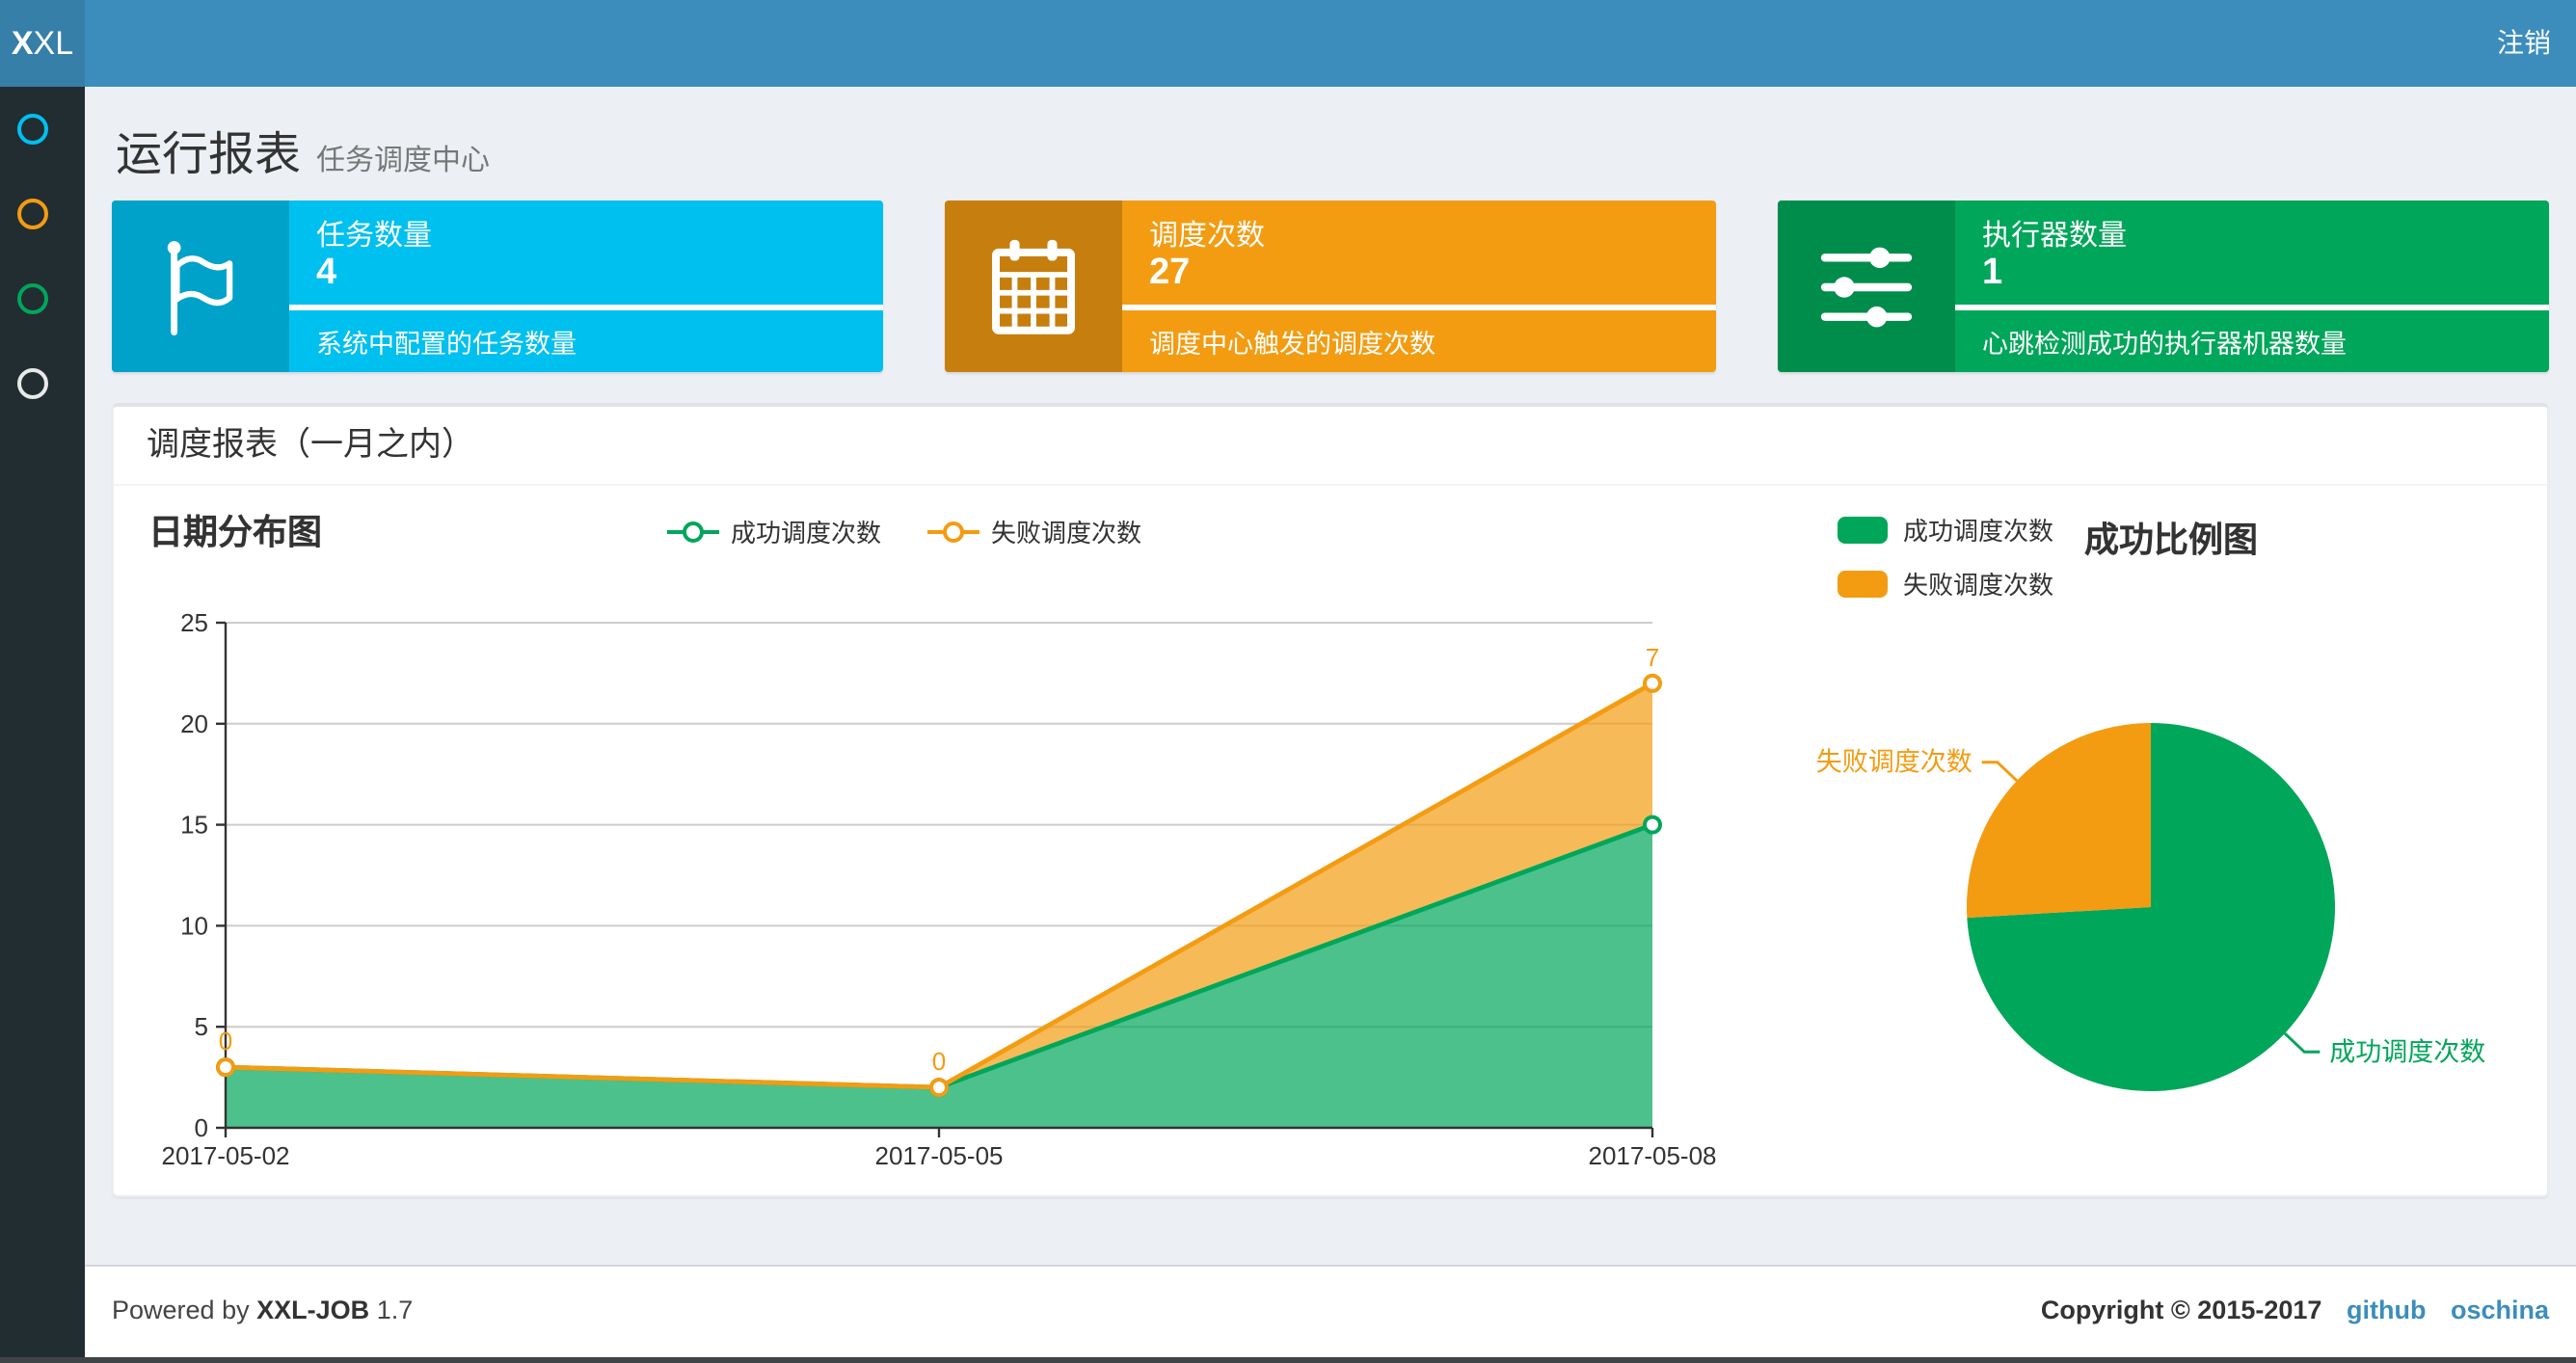 The width and height of the screenshot is (2576, 1363). Describe the element at coordinates (2181, 1310) in the screenshot. I see `copyright-text: Copyright © 2015-2017` at that location.